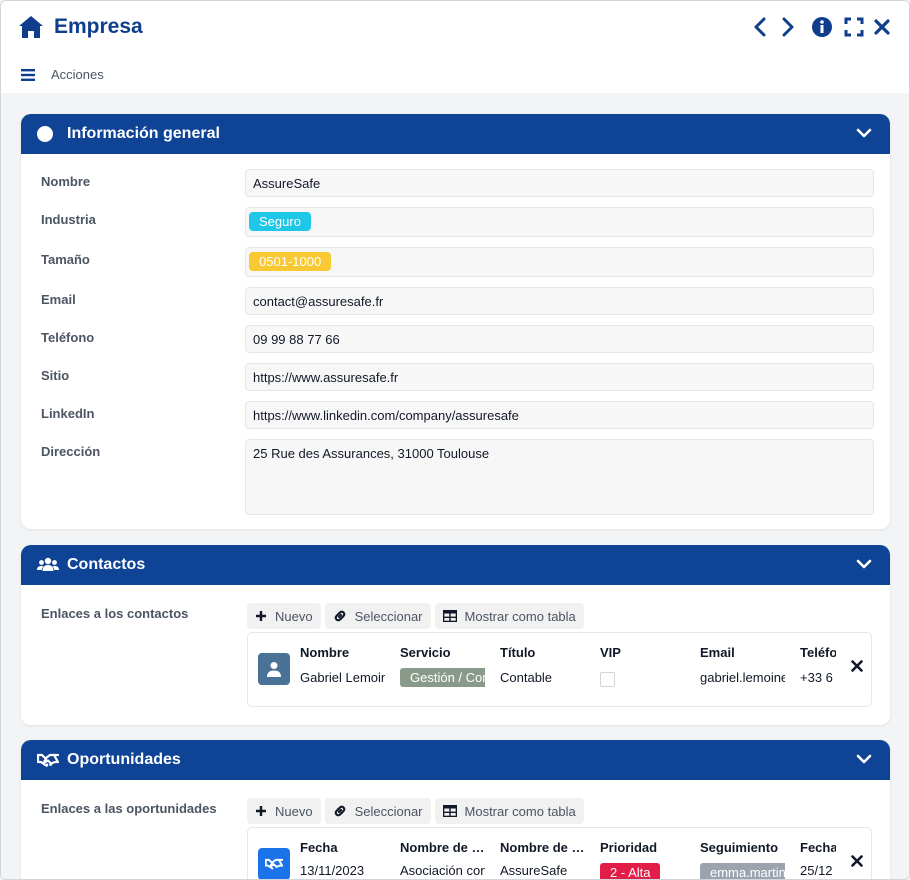 The width and height of the screenshot is (910, 880). Describe the element at coordinates (455, 134) in the screenshot. I see `general-info-header: Información general` at that location.